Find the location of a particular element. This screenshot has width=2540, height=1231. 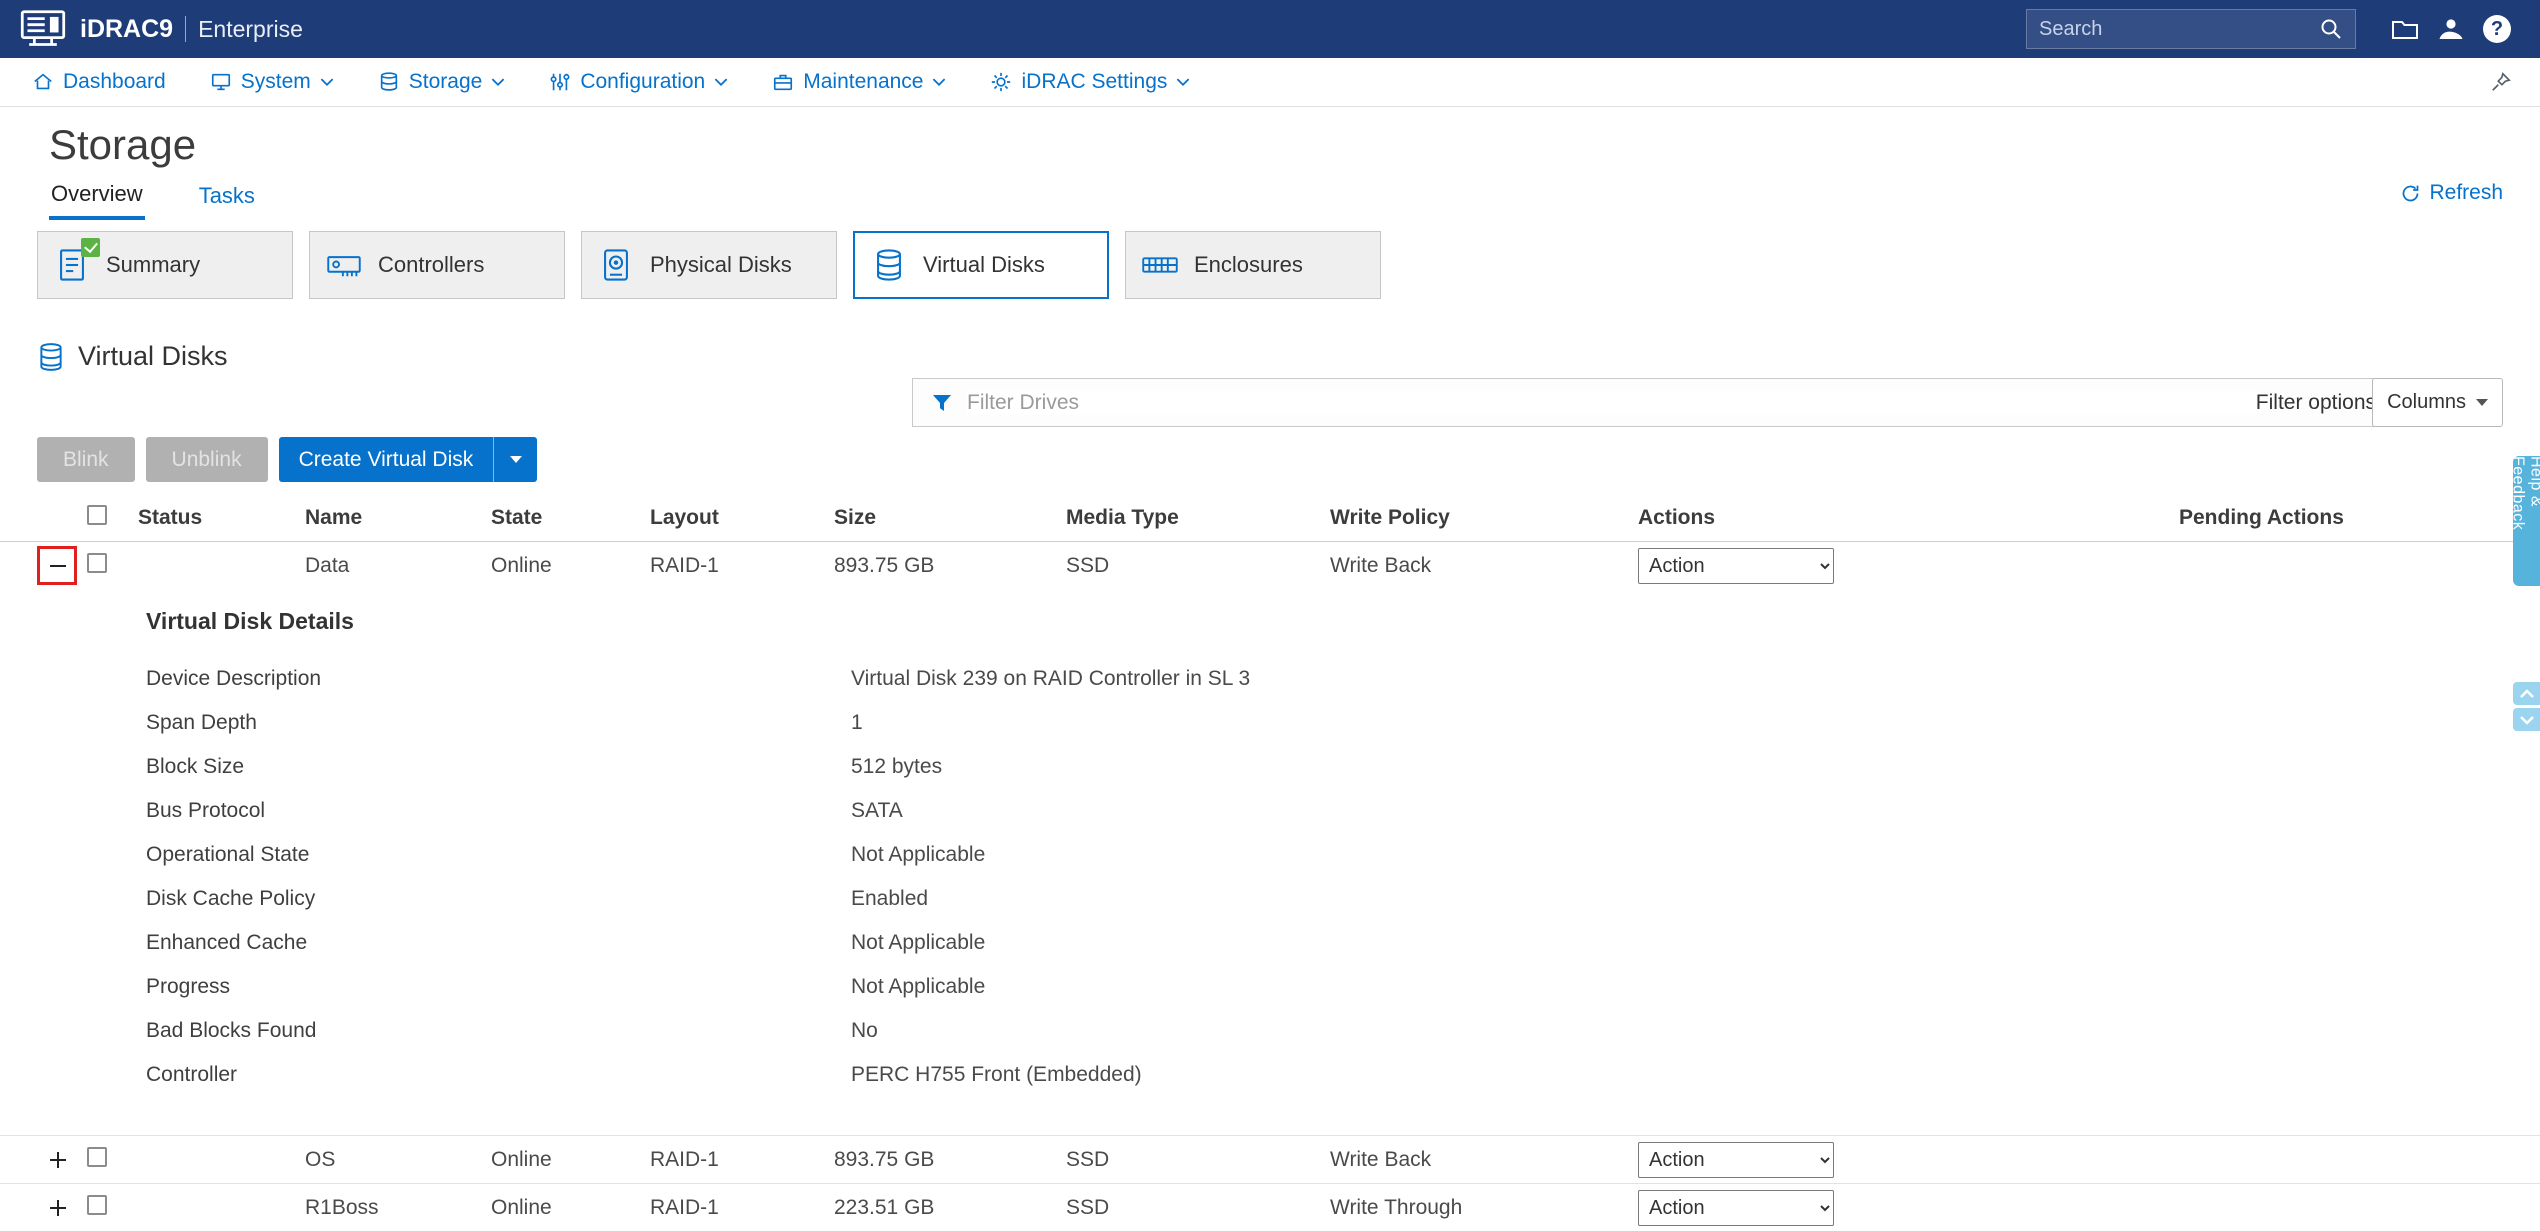

physical-disks-icon is located at coordinates (616, 265).